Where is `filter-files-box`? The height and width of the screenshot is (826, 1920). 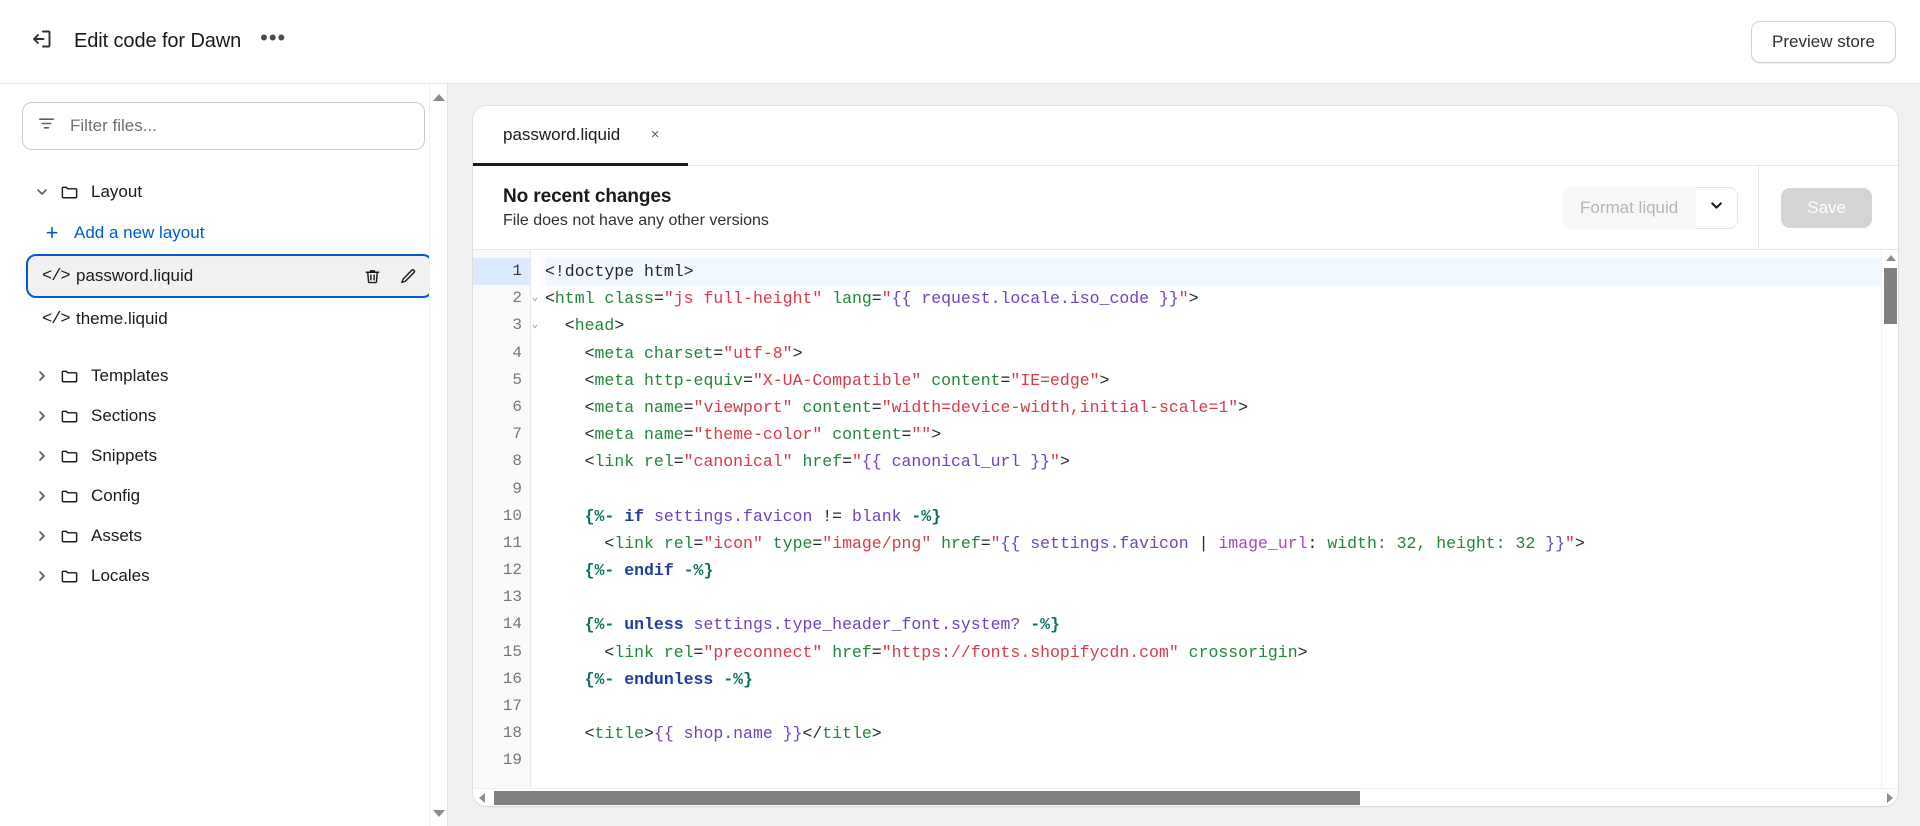
filter-files-box is located at coordinates (223, 126).